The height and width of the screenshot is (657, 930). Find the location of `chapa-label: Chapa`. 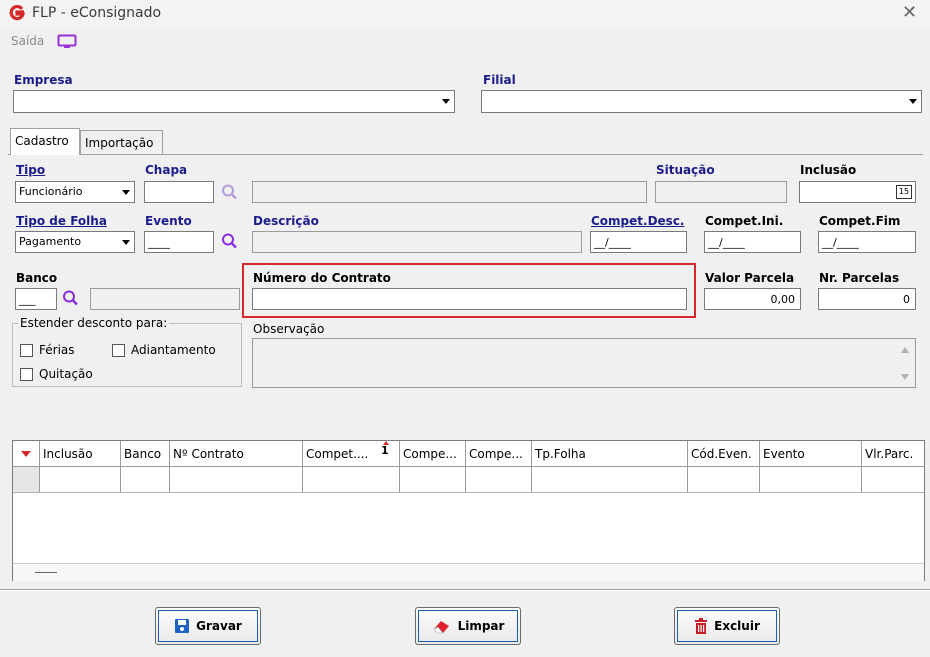

chapa-label: Chapa is located at coordinates (166, 170).